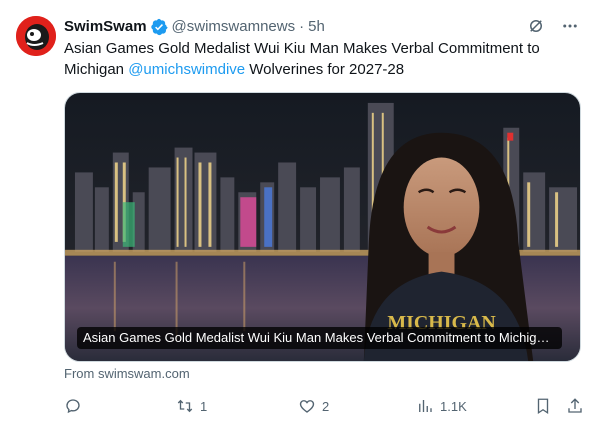 The height and width of the screenshot is (426, 596). I want to click on views-button: 1.1K, so click(441, 406).